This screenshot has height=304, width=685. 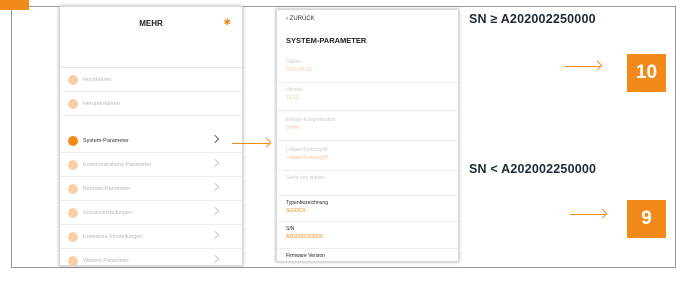 What do you see at coordinates (304, 237) in the screenshot?
I see `parameter-value: A202002250000` at bounding box center [304, 237].